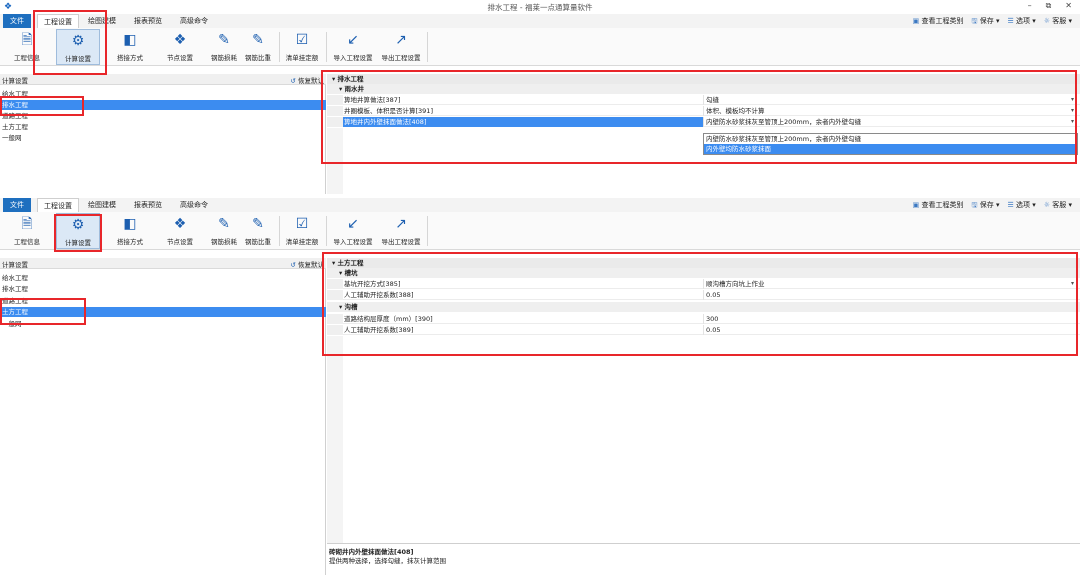 This screenshot has height=575, width=1080. What do you see at coordinates (163, 138) in the screenshot?
I see `tree-item-general: 一般网` at bounding box center [163, 138].